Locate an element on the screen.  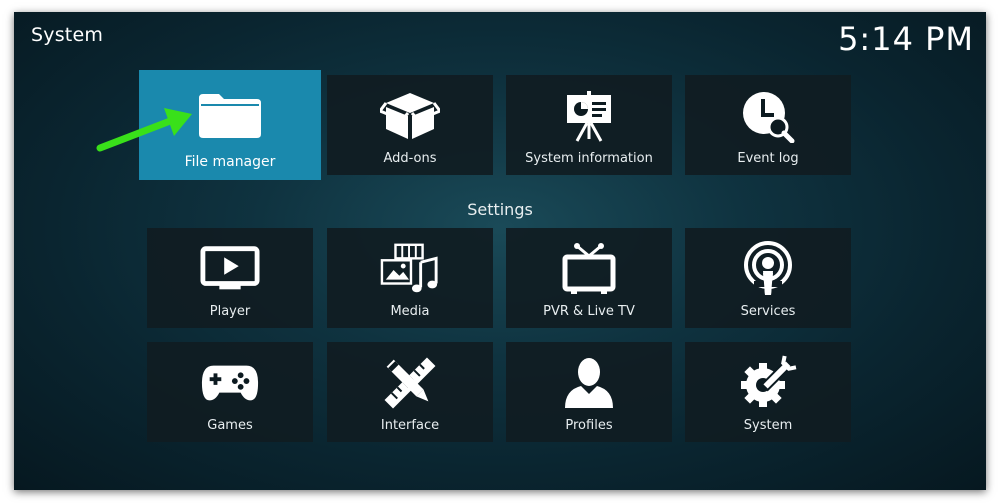
tile-player: Player is located at coordinates (230, 278).